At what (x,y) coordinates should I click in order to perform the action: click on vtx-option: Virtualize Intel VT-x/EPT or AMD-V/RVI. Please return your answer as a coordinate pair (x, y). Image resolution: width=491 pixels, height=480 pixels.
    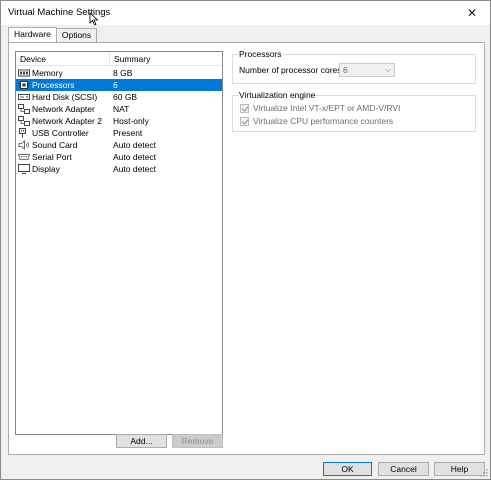
    Looking at the image, I should click on (320, 108).